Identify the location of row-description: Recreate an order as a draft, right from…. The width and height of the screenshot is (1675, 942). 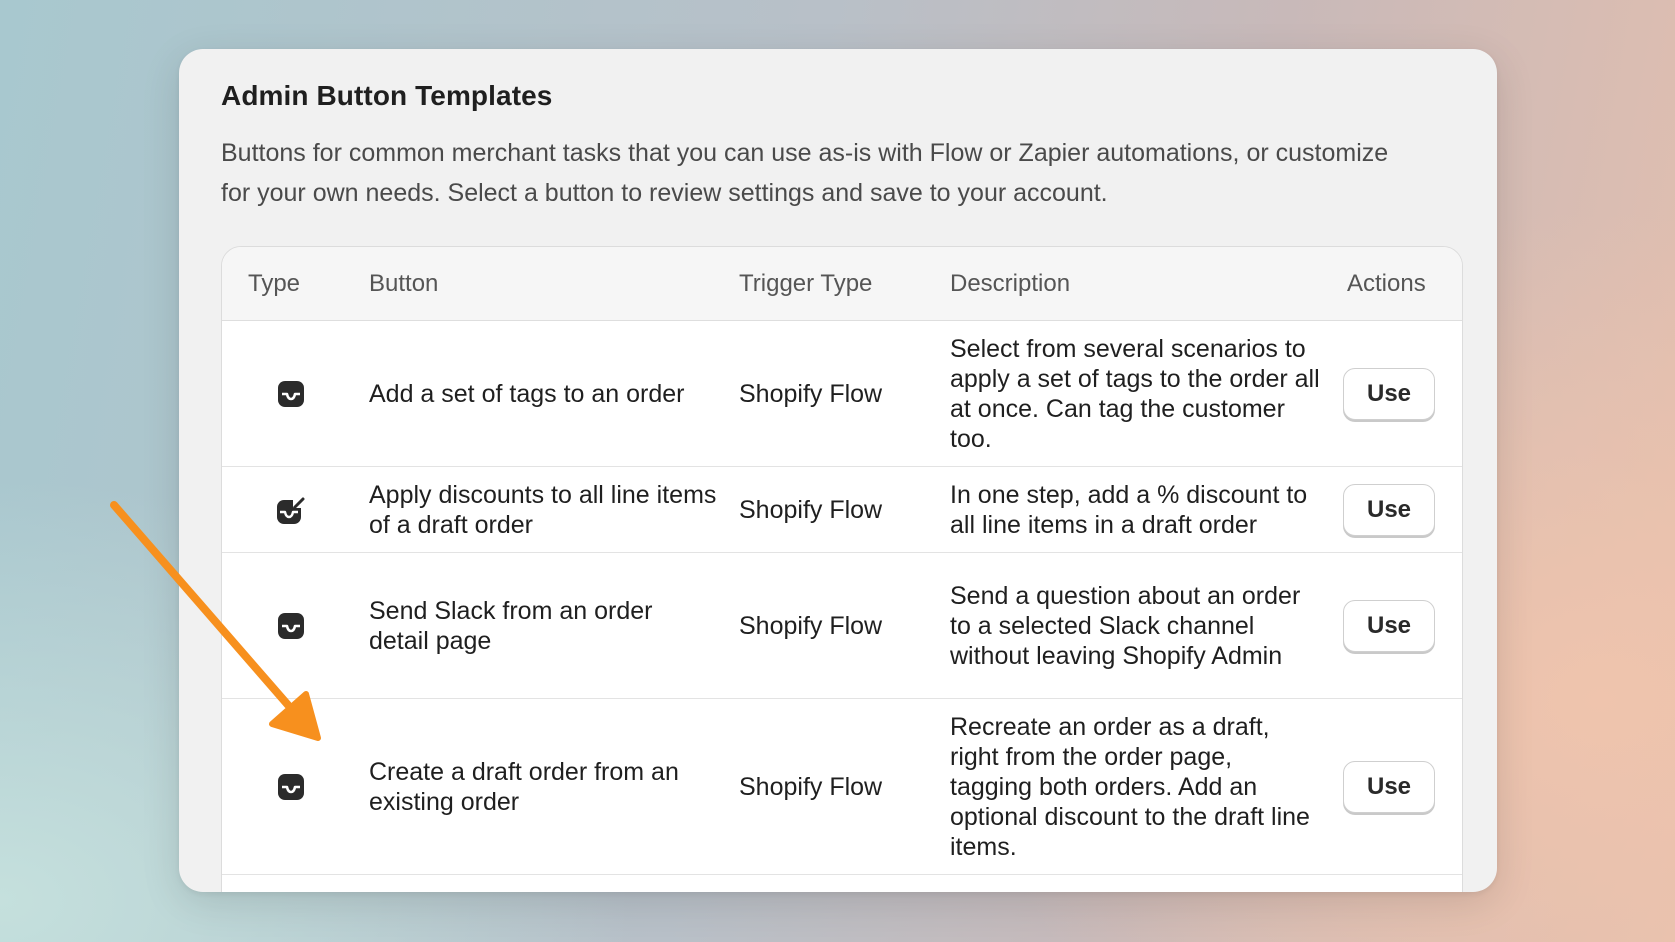
(1130, 786).